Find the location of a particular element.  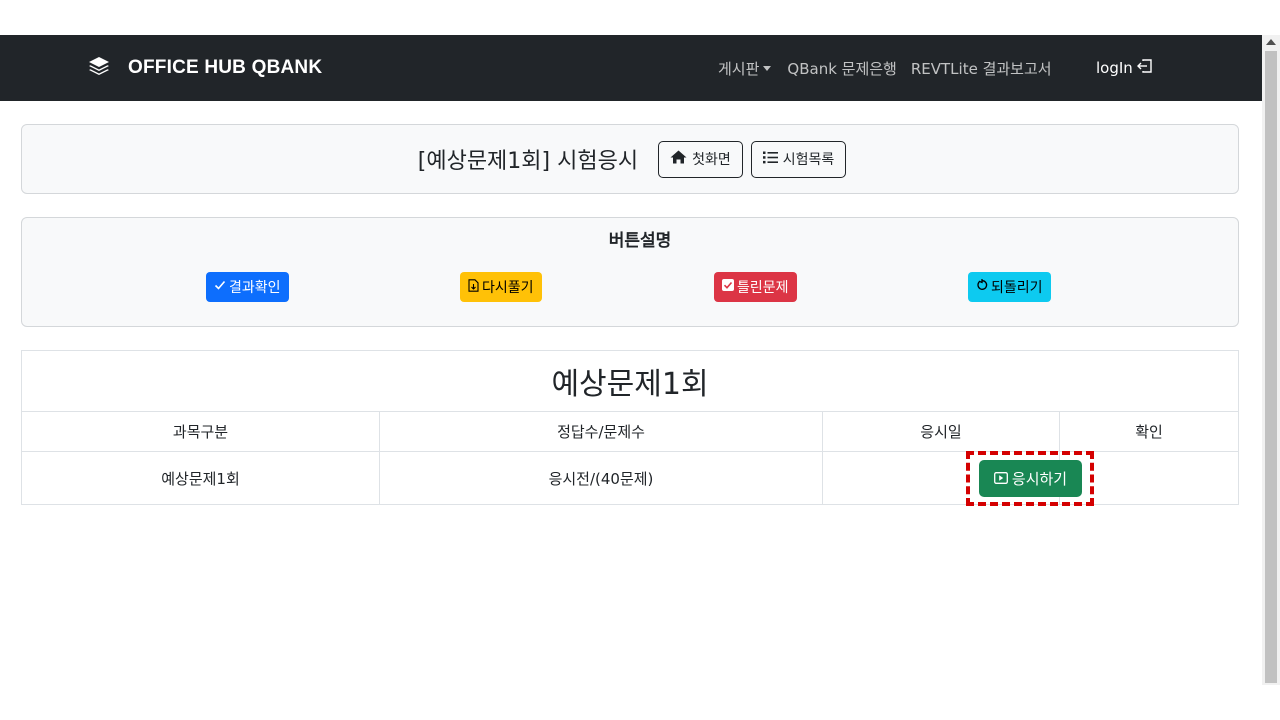

home-button: 첫화면 is located at coordinates (700, 159).